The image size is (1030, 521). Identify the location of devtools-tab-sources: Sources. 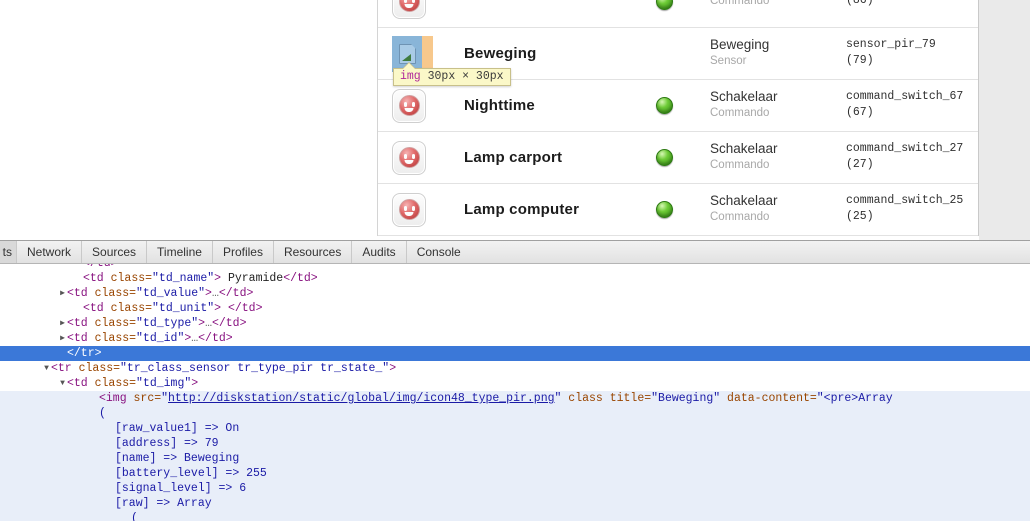
(115, 252).